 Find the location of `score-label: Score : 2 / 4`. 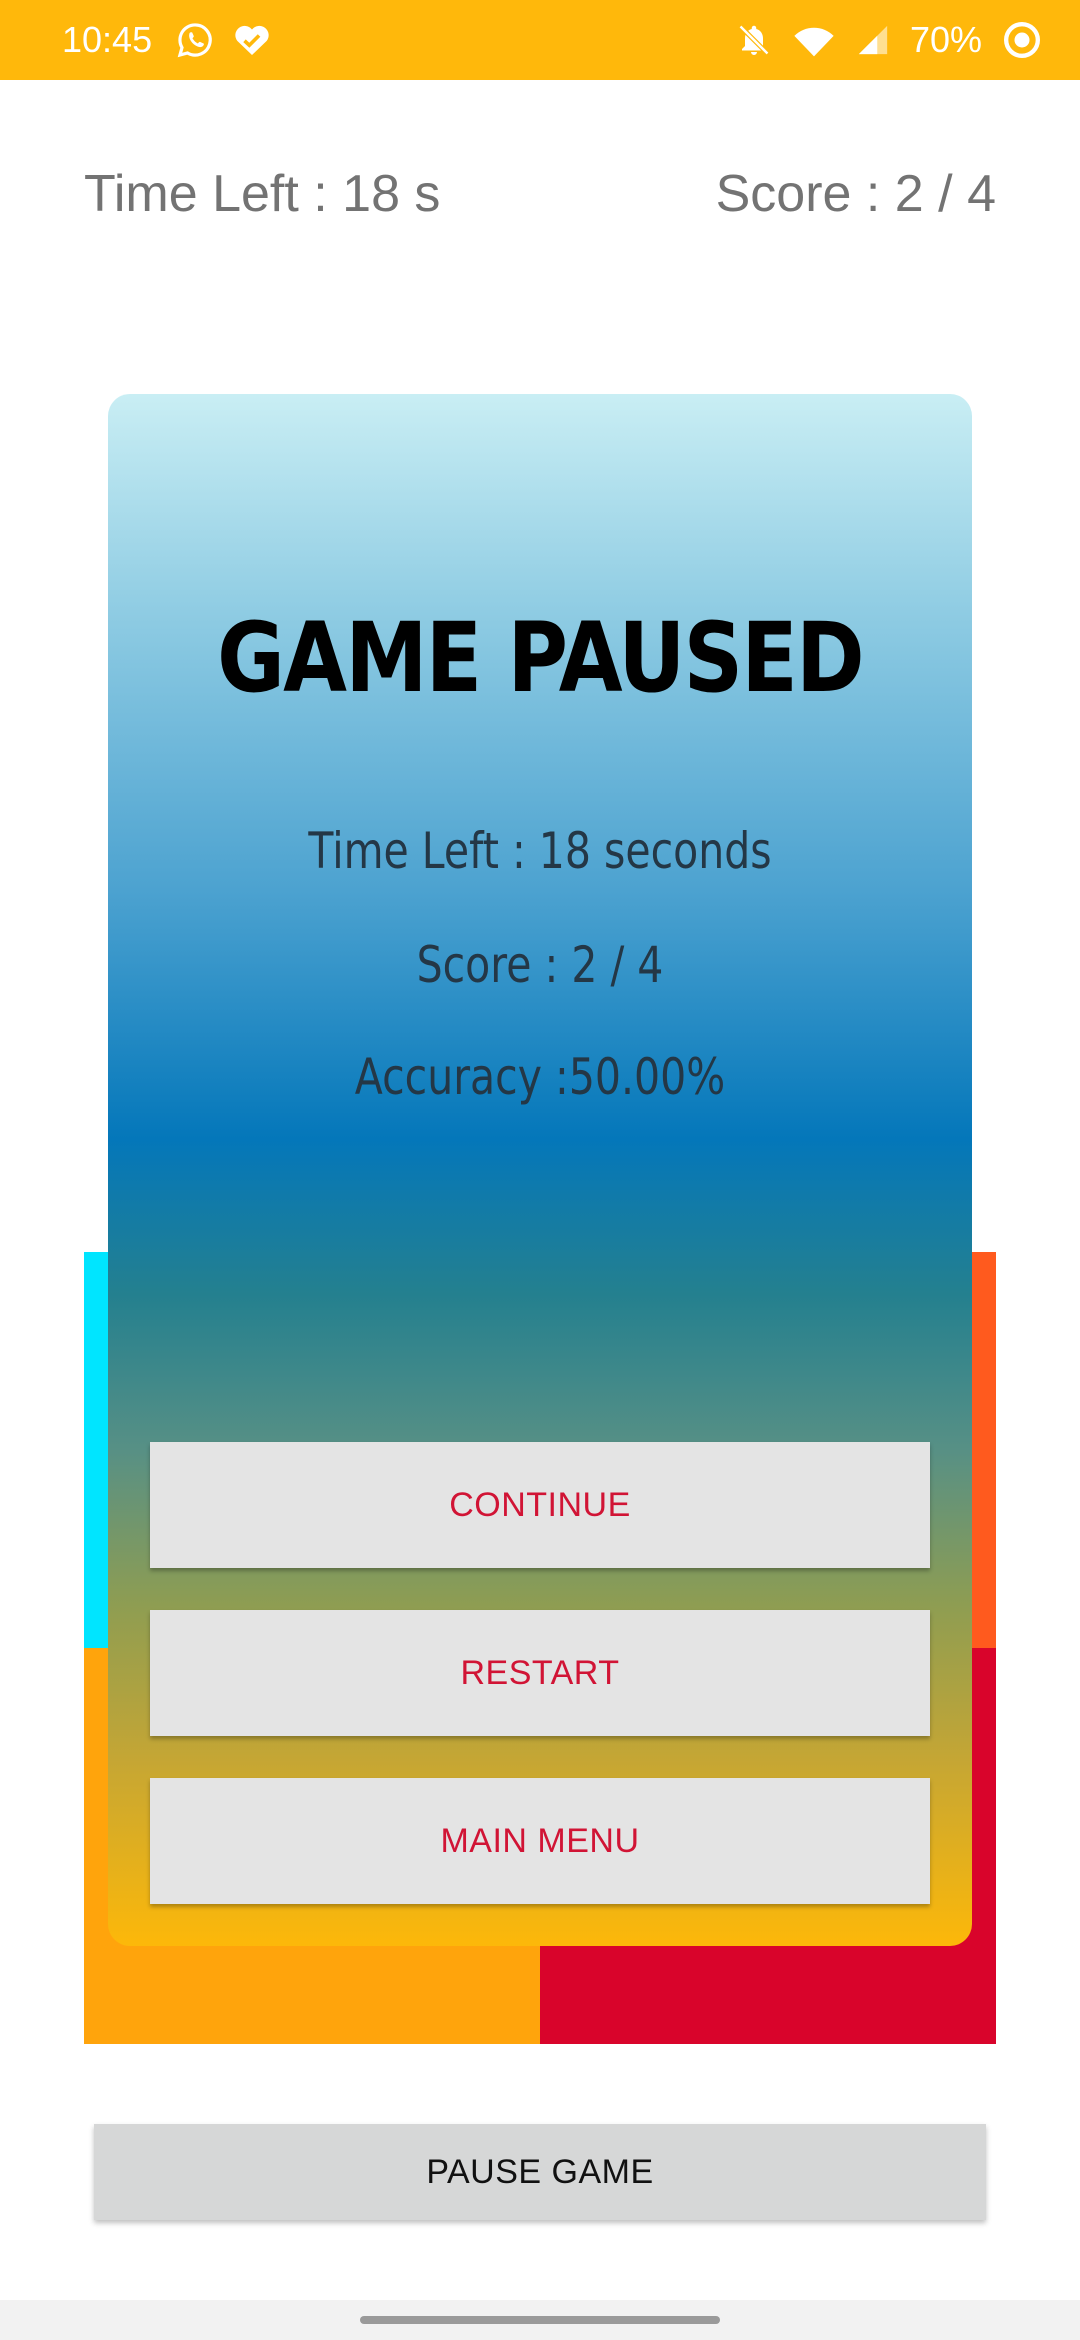

score-label: Score : 2 / 4 is located at coordinates (855, 194).